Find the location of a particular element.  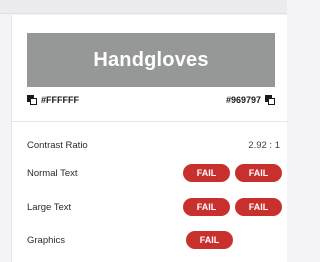

large-text-aa-badge: FAIL is located at coordinates (206, 207).